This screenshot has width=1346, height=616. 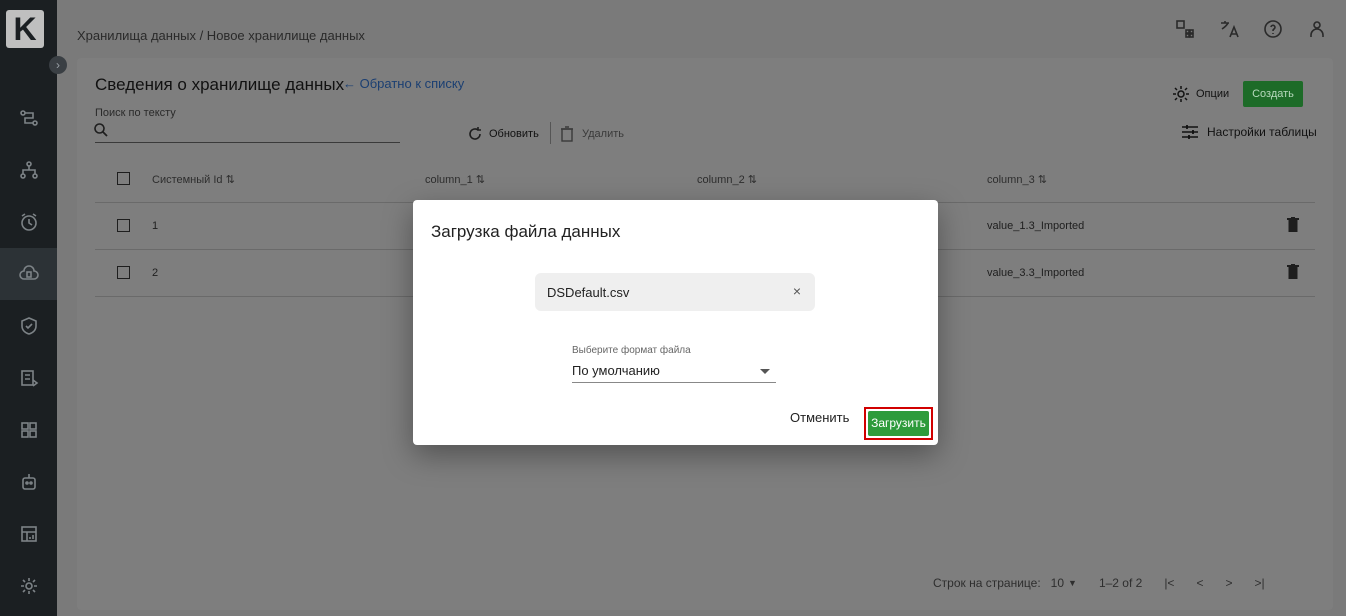 I want to click on options-button: Опции, so click(x=1200, y=94).